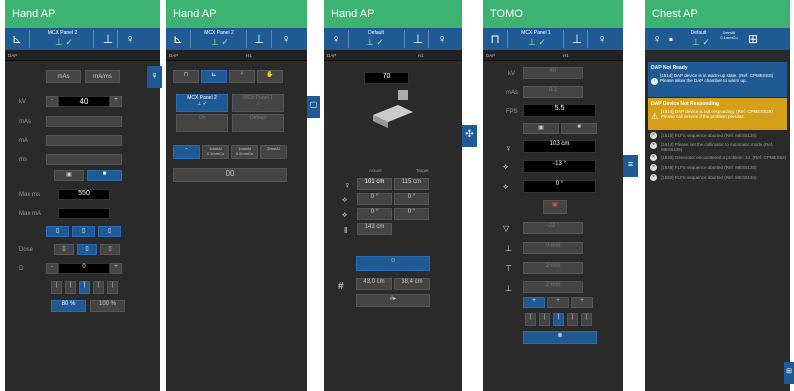 Image resolution: width=794 pixels, height=391 pixels. Describe the element at coordinates (270, 76) in the screenshot. I see `hand-icon-button: ✋` at that location.